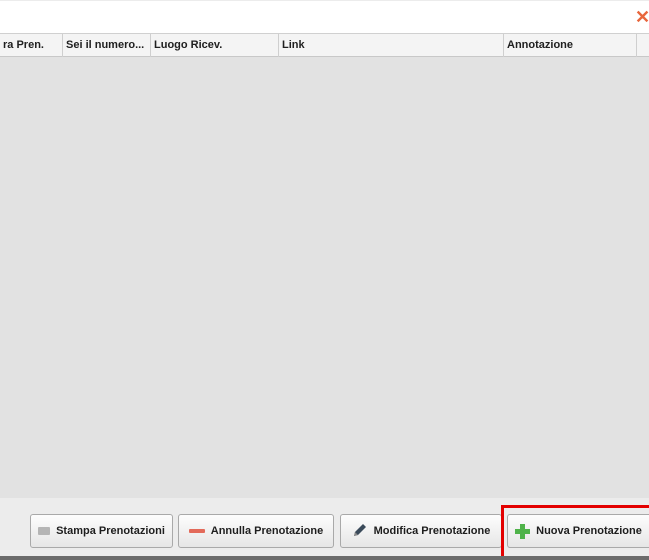 This screenshot has width=649, height=560. What do you see at coordinates (44, 531) in the screenshot?
I see `printer-icon` at bounding box center [44, 531].